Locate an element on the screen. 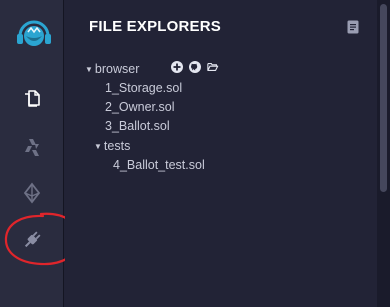 This screenshot has height=307, width=390. file-label: 3_Ballot.sol is located at coordinates (137, 126).